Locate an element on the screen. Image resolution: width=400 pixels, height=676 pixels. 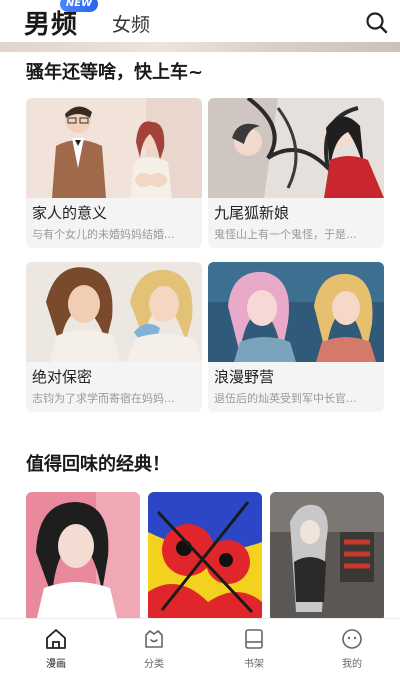
nav-item-profile: 我的 is located at coordinates (352, 648).